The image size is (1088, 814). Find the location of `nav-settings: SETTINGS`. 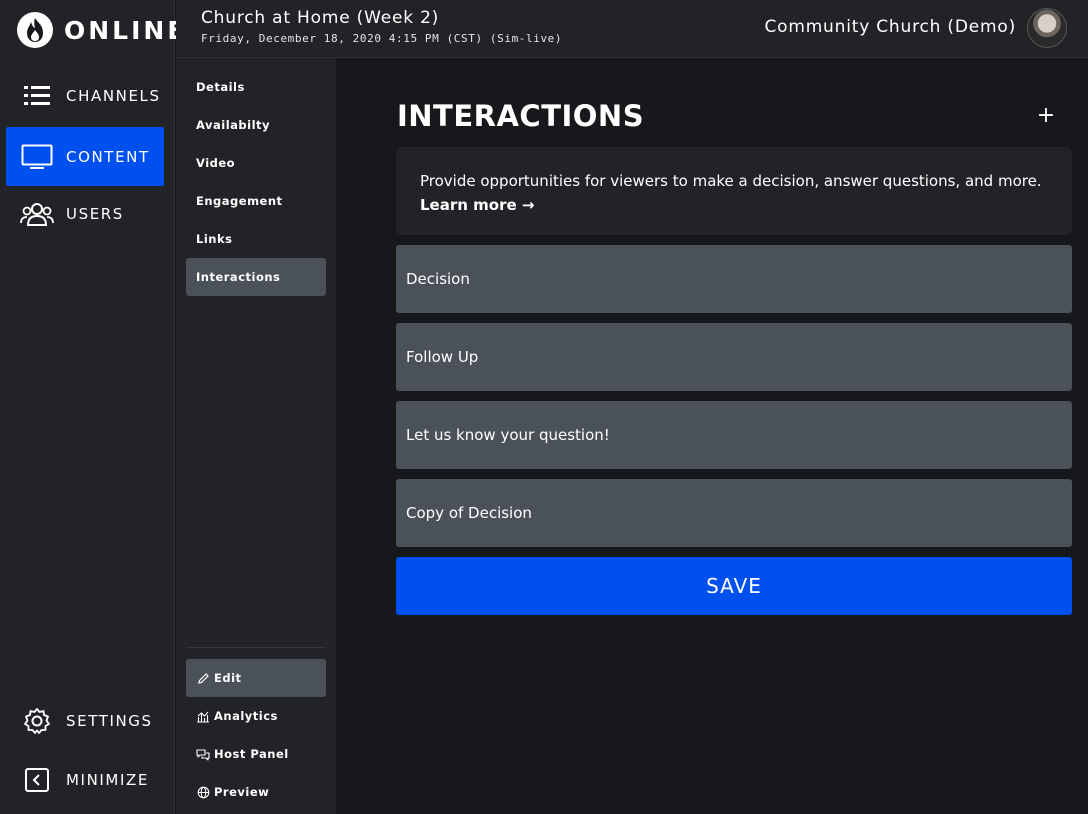

nav-settings: SETTINGS is located at coordinates (85, 720).